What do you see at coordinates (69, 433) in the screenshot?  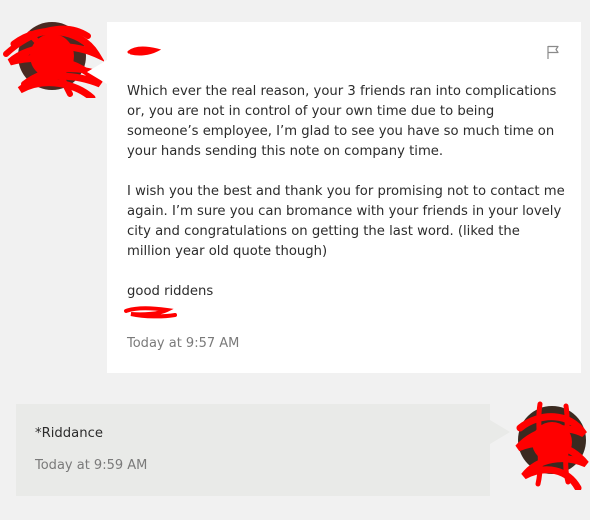 I see `reply-text: *Riddance` at bounding box center [69, 433].